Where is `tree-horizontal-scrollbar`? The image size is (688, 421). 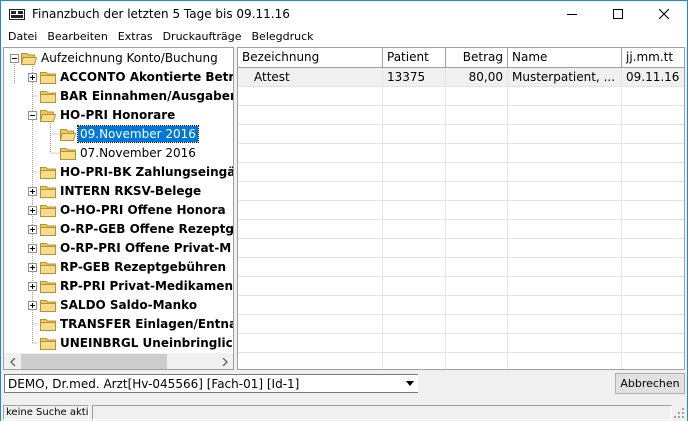
tree-horizontal-scrollbar is located at coordinates (118, 361).